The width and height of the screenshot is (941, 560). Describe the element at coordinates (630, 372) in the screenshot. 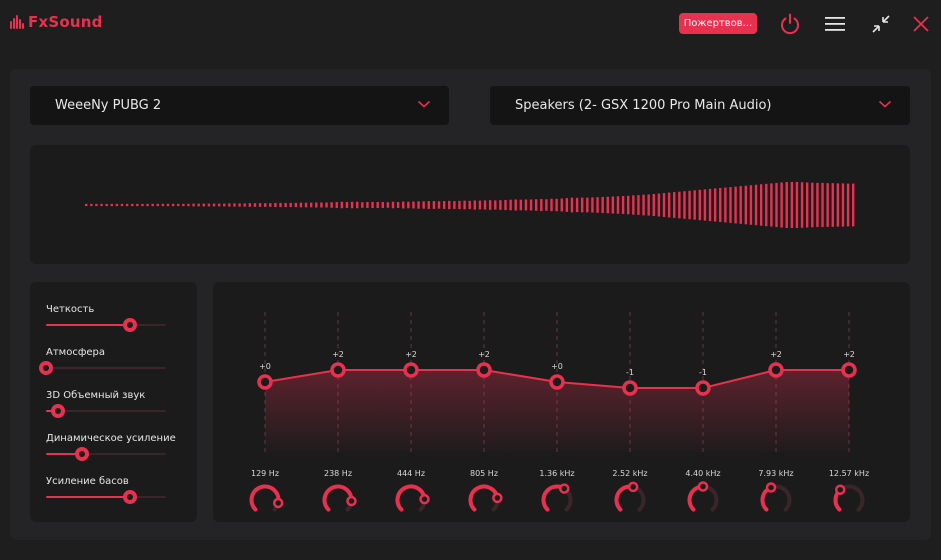

I see `eq-gain-label: -1` at that location.